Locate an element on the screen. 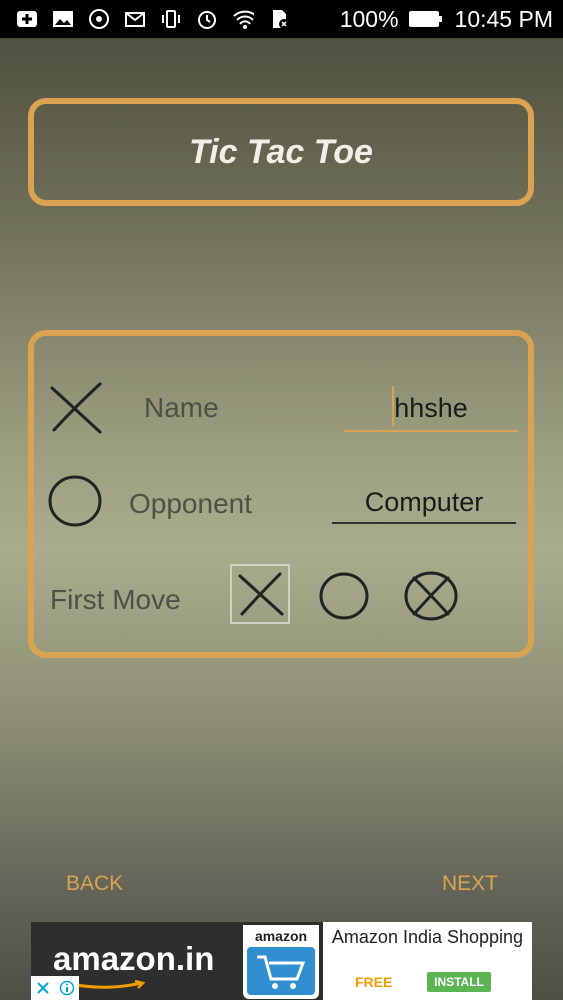 The height and width of the screenshot is (1000, 563). wifi-icon is located at coordinates (243, 19).